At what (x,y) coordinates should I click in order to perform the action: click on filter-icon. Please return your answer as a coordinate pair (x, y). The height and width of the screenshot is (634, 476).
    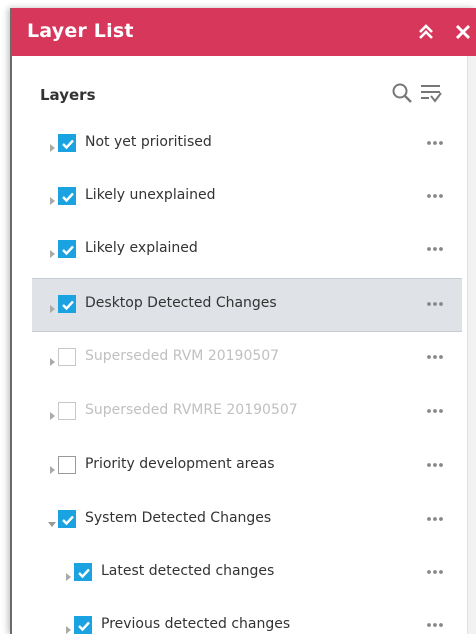
    Looking at the image, I should click on (431, 93).